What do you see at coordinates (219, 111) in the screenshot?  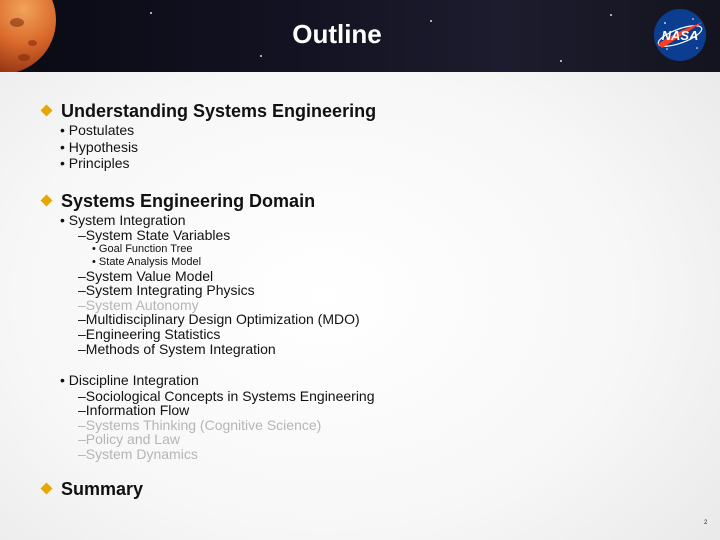 I see `section-title: Understanding Systems Engineering` at bounding box center [219, 111].